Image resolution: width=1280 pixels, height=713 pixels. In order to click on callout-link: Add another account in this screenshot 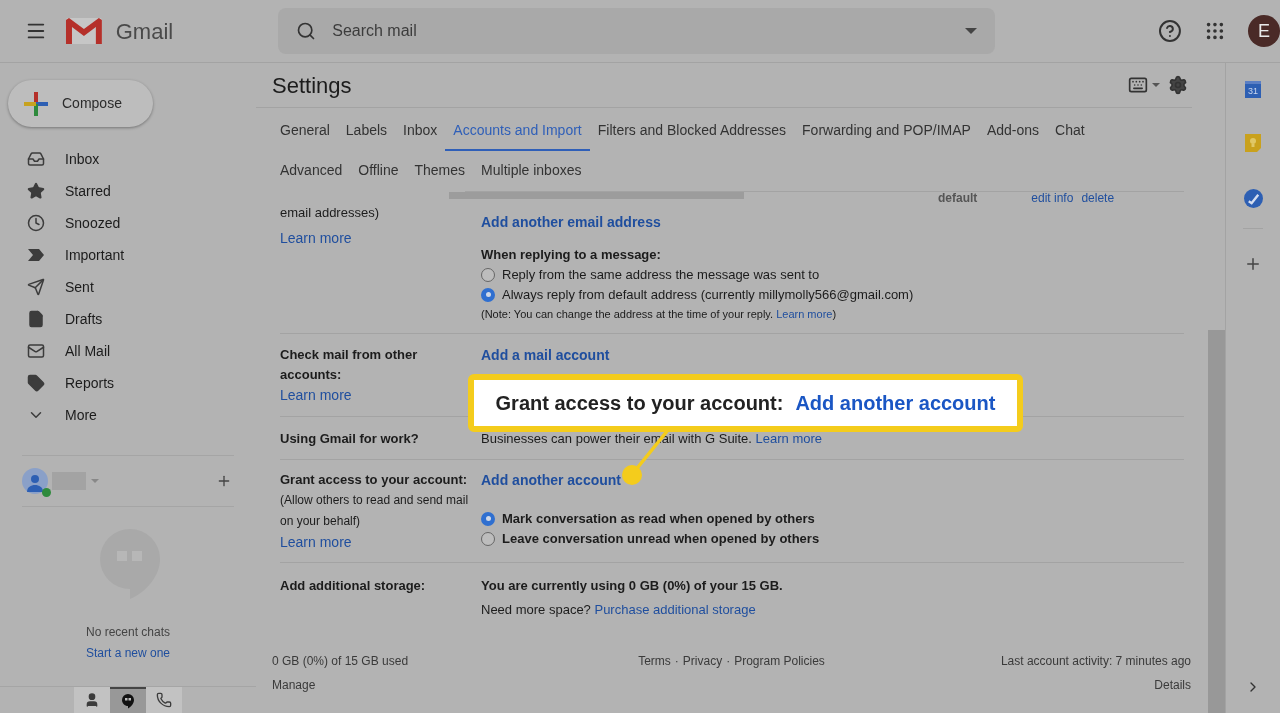, I will do `click(895, 403)`.